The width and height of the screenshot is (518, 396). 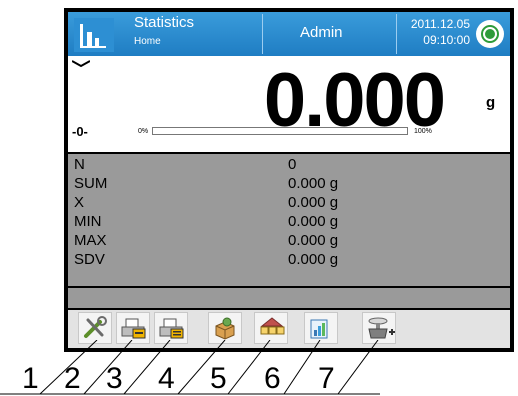 What do you see at coordinates (164, 22) in the screenshot?
I see `screen-title: Statistics` at bounding box center [164, 22].